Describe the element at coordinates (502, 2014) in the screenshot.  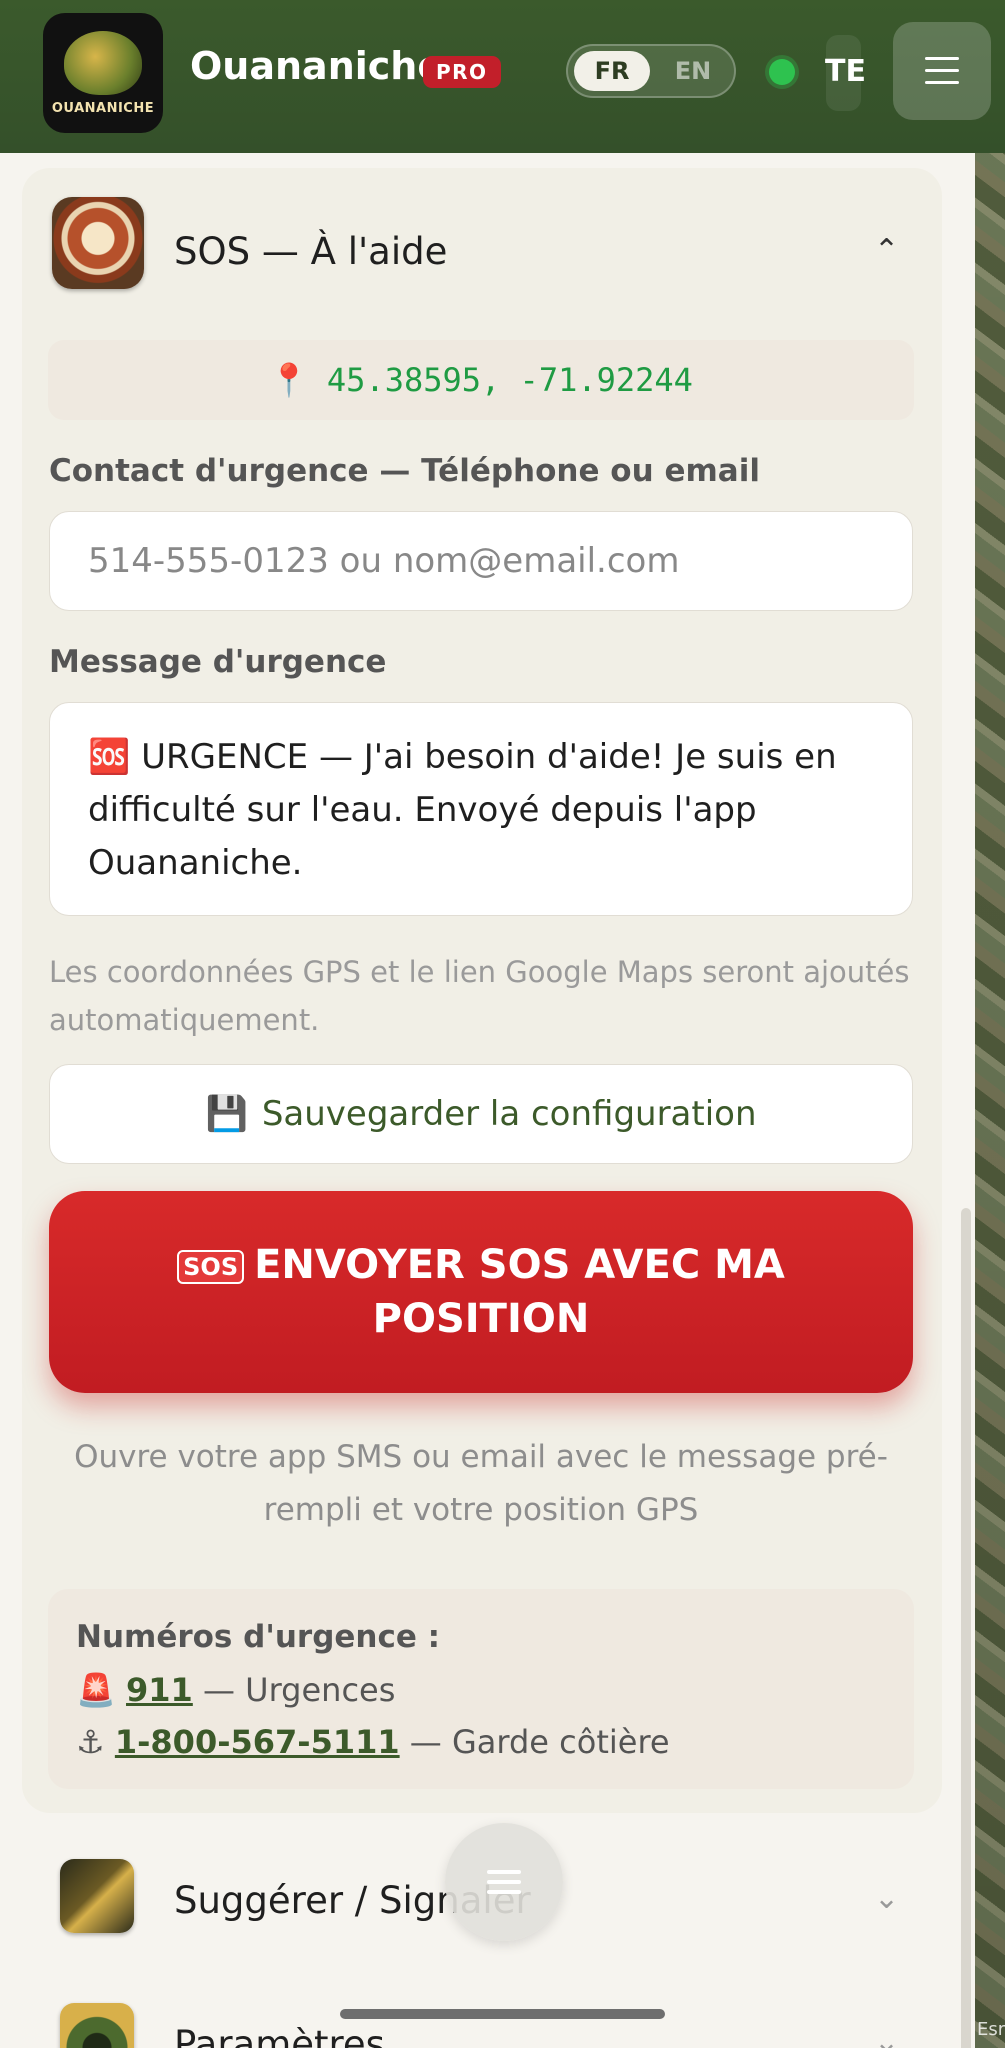
I see `home-indicator` at that location.